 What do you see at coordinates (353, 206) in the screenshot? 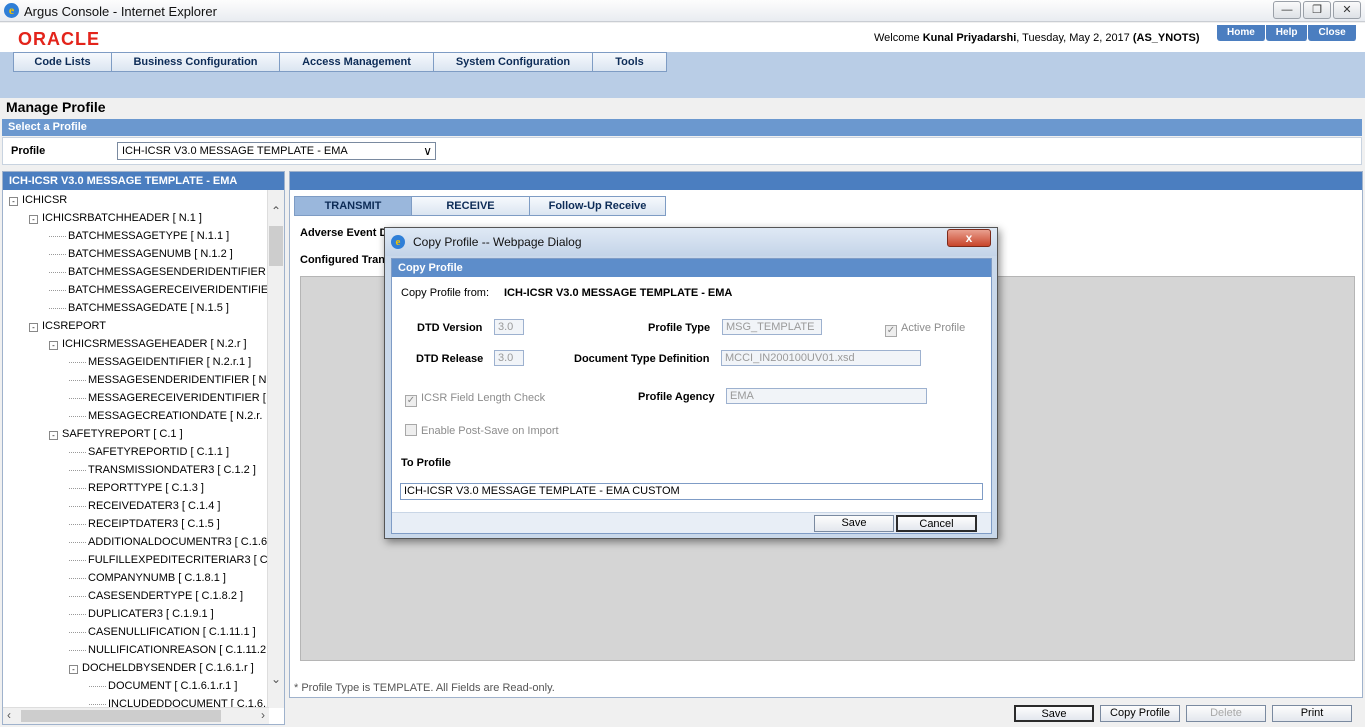
I see `tab-transmit: TRANSMIT` at bounding box center [353, 206].